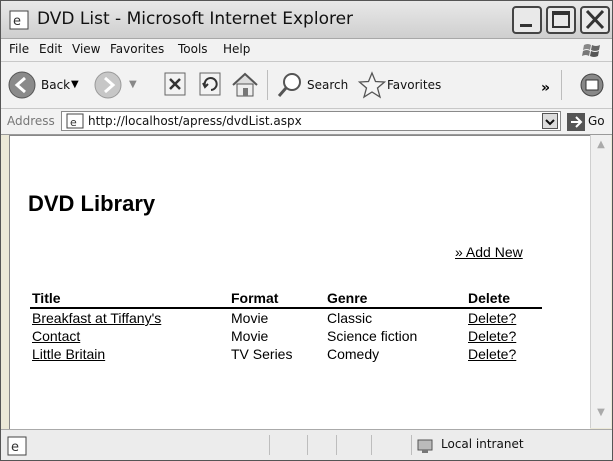 The height and width of the screenshot is (461, 613). I want to click on dvd-title-link: Breakfast at Tiffany's, so click(96, 318).